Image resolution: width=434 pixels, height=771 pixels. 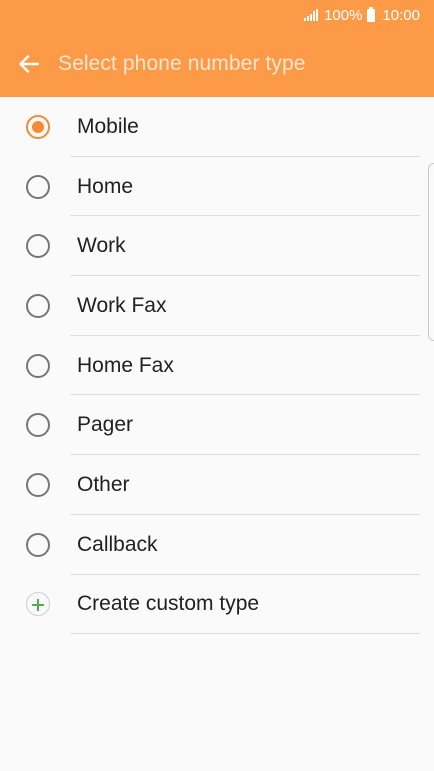 I want to click on status-bar: 100% 10:00, so click(x=362, y=15).